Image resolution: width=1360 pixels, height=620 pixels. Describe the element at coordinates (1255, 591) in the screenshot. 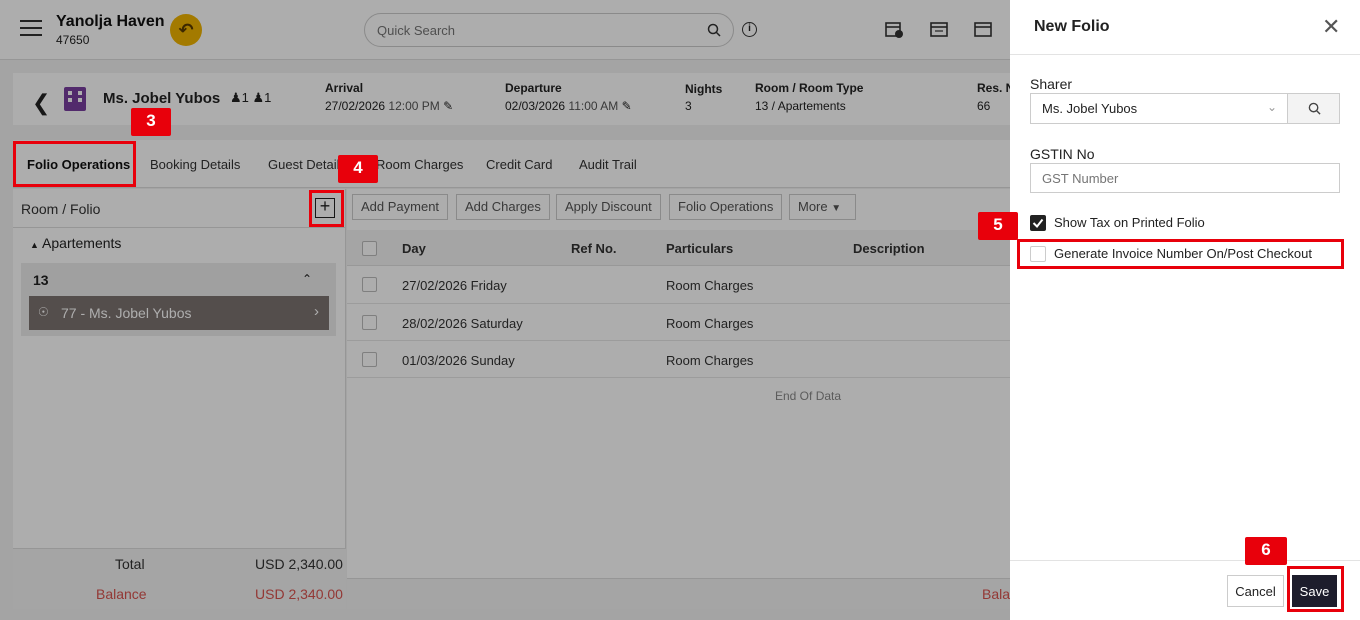

I see `cancel-button: Cancel` at that location.